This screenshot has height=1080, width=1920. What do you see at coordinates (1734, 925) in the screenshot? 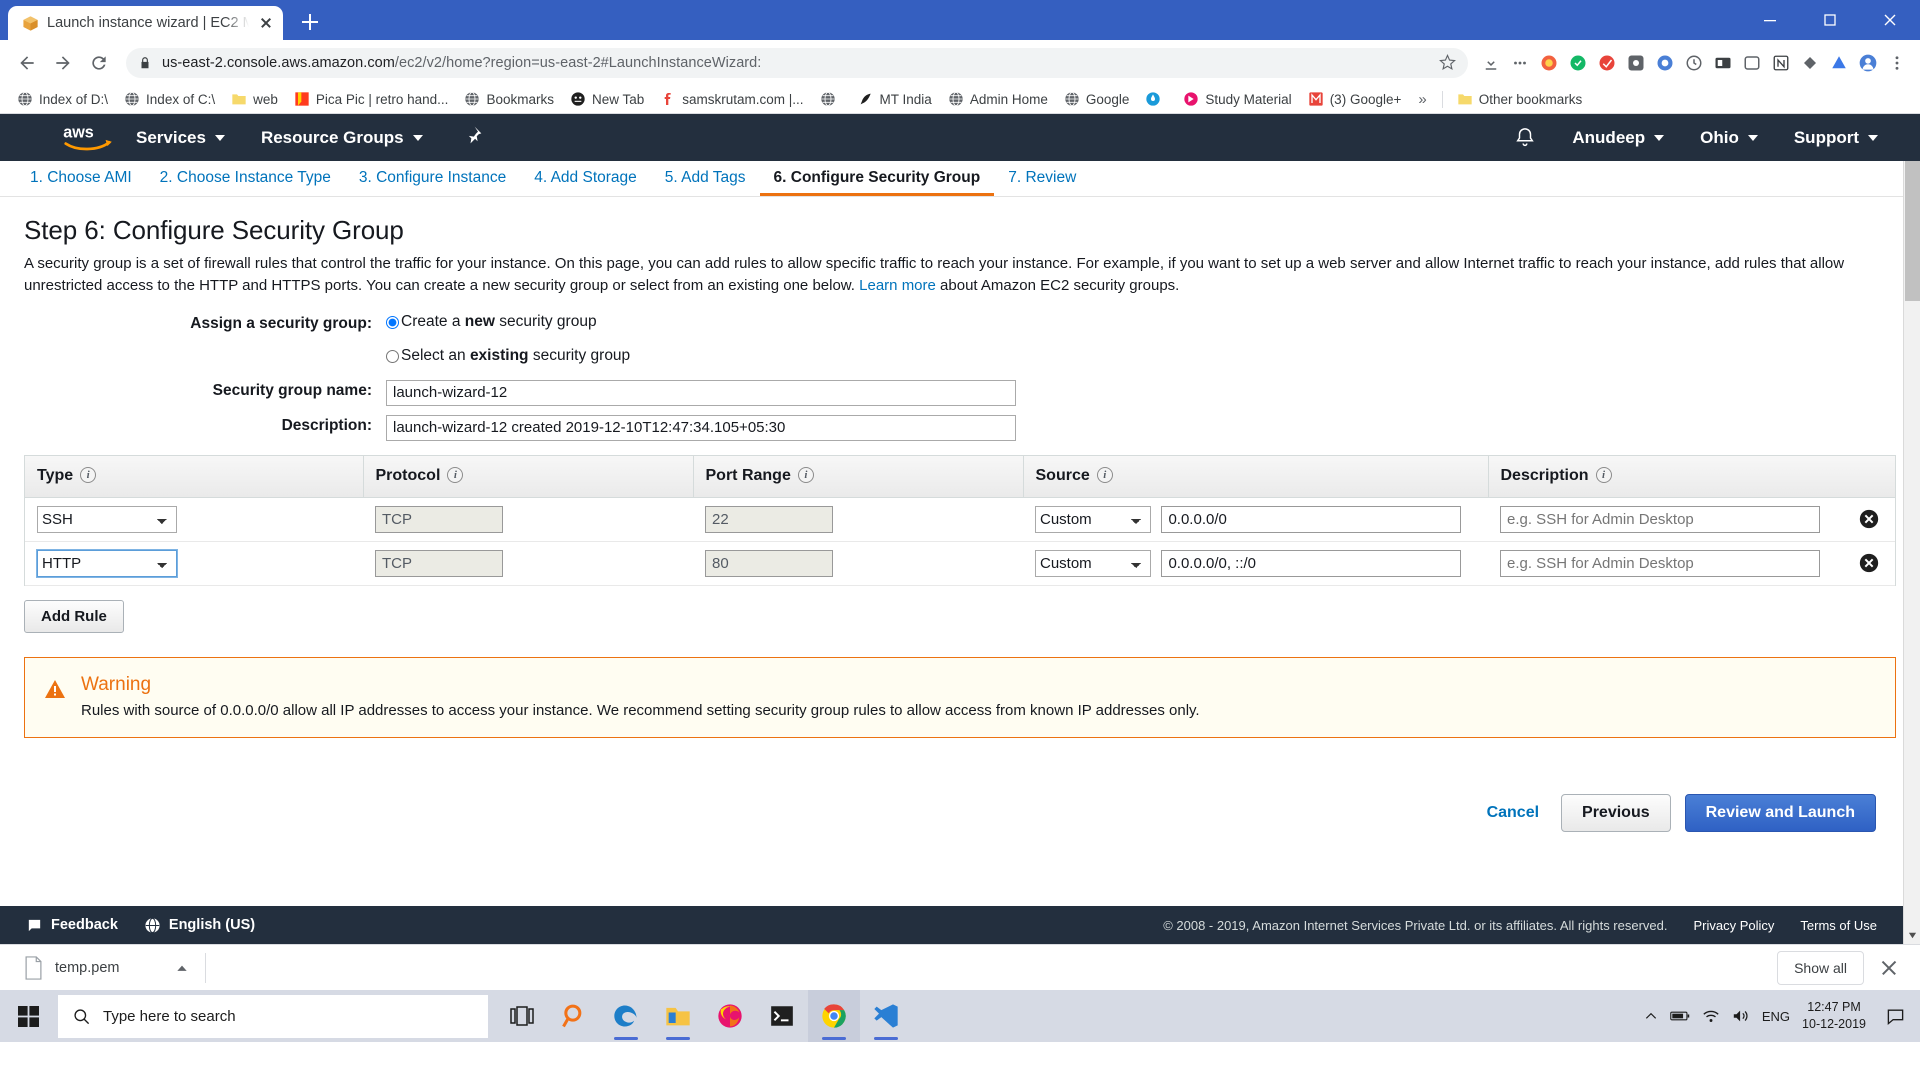
I see `privacy-policy-link: Privacy Policy` at bounding box center [1734, 925].